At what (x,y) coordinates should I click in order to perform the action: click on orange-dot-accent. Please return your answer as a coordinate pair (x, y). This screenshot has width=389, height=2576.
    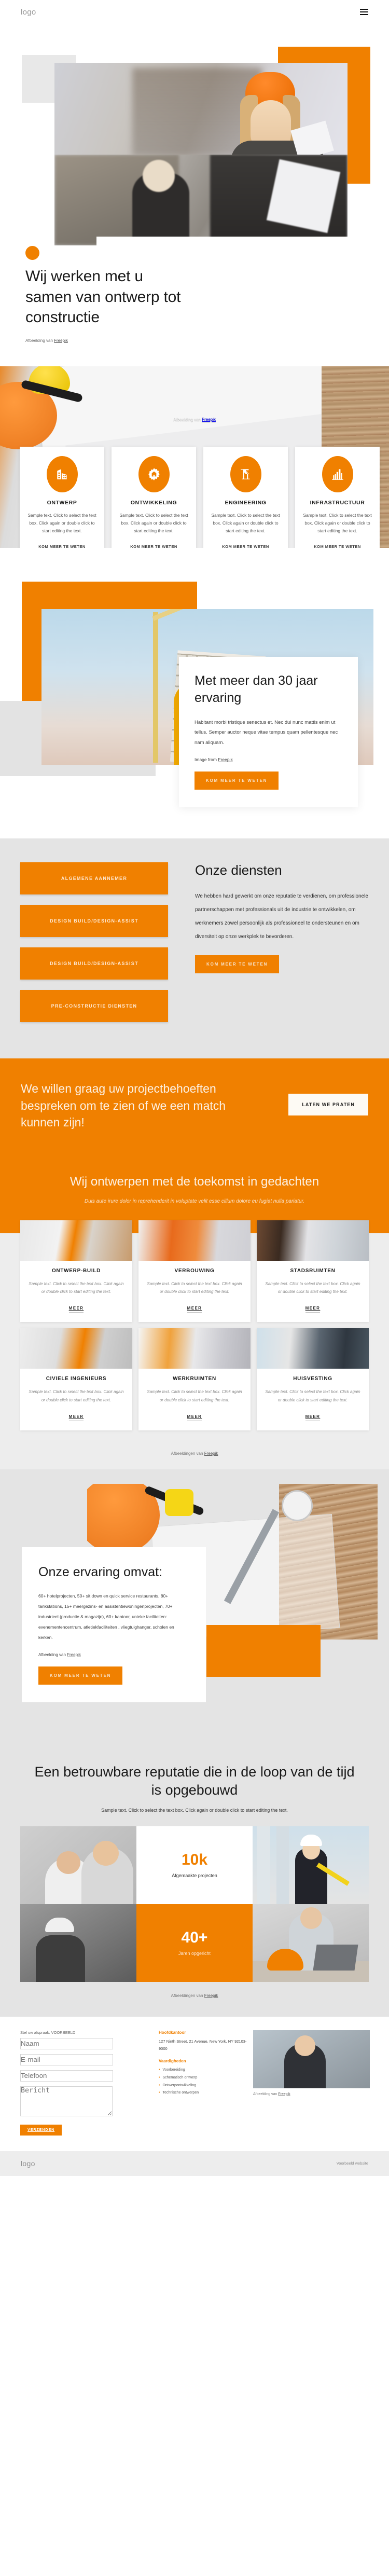
    Looking at the image, I should click on (32, 253).